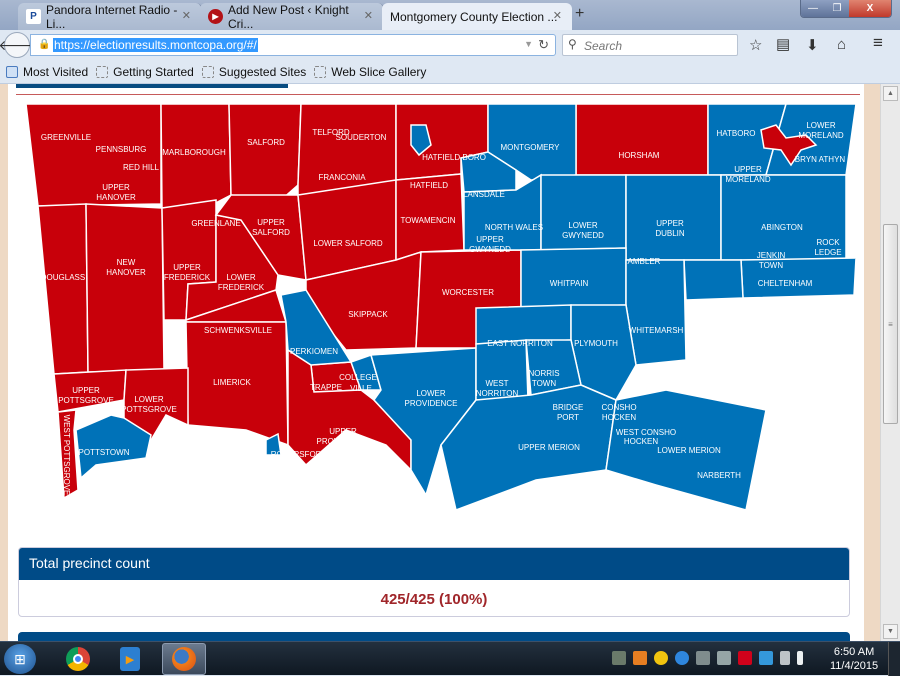 This screenshot has height=676, width=900. What do you see at coordinates (800, 658) in the screenshot?
I see `volume-icon` at bounding box center [800, 658].